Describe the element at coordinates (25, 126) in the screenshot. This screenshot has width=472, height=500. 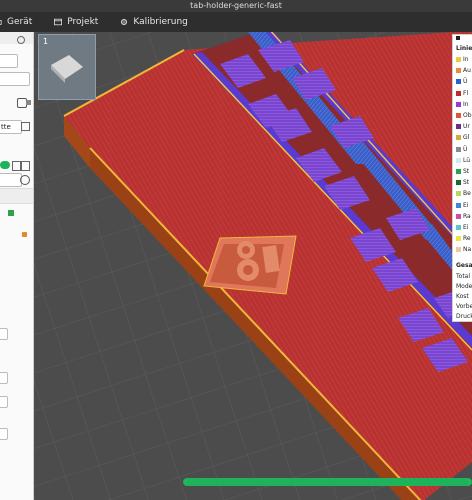
I see `edit-preset-icon` at that location.